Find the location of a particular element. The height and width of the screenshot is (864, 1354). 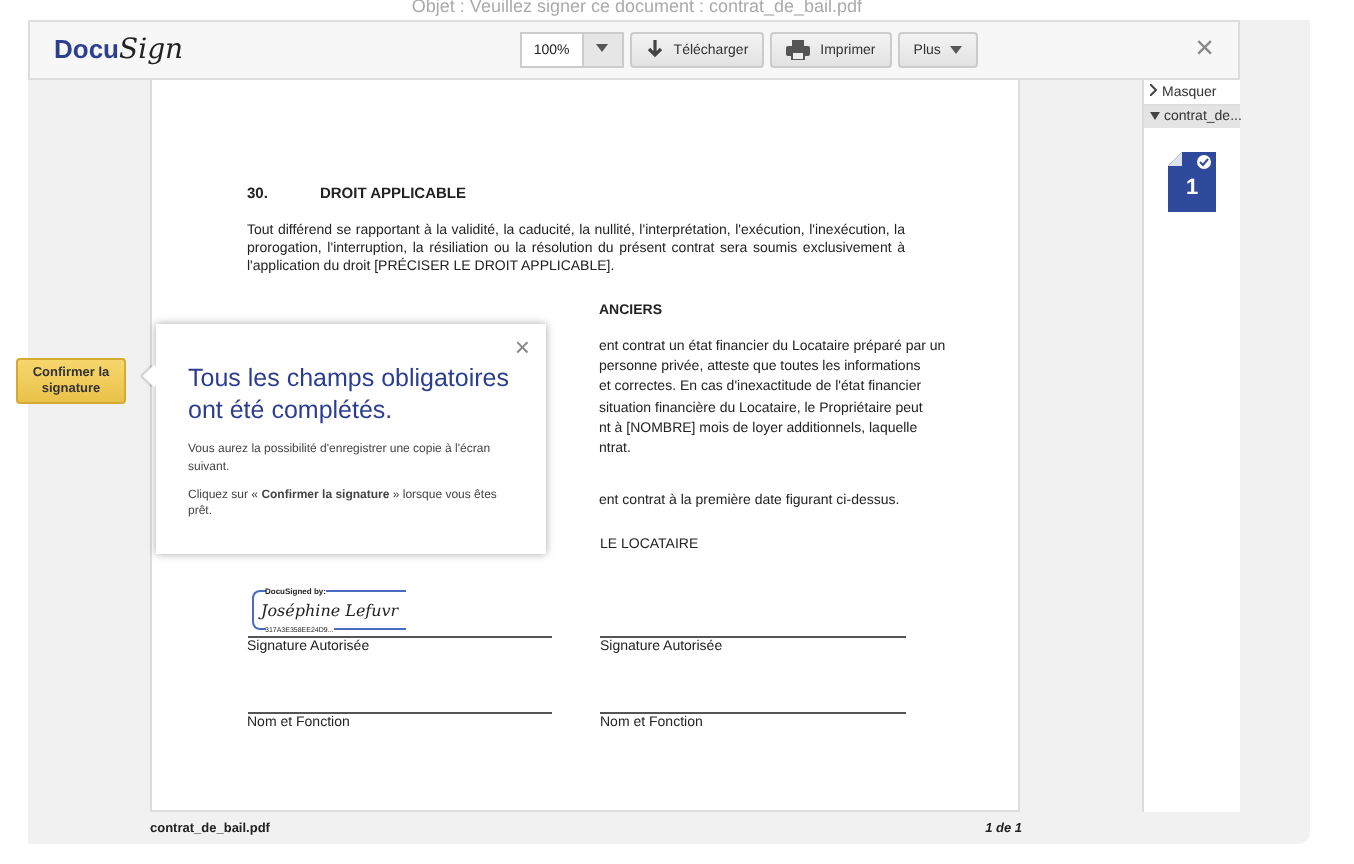

page-number: 1 is located at coordinates (1192, 188).